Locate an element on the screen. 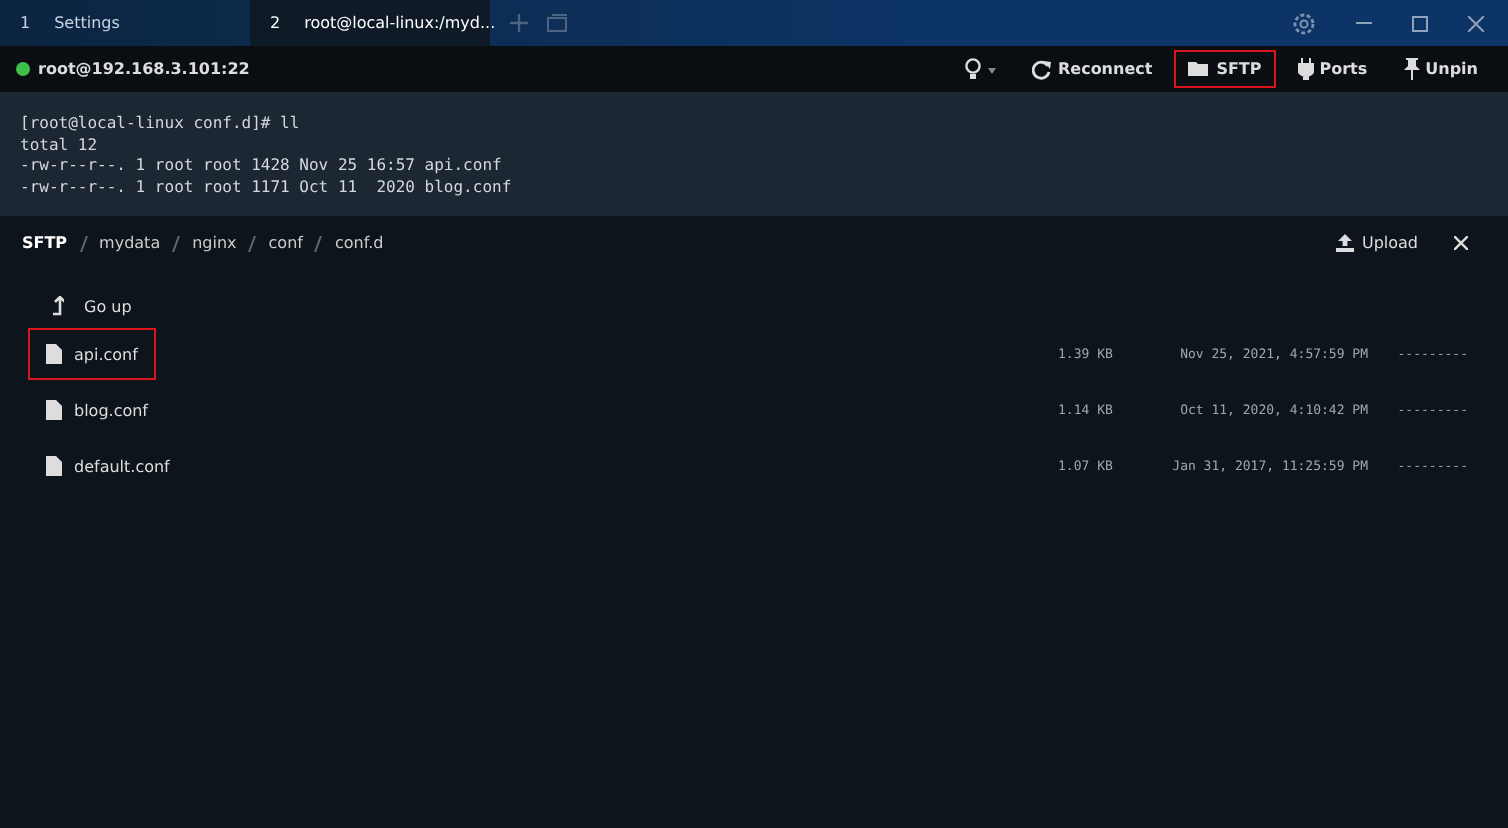 This screenshot has width=1508, height=828. terminal-line: total 12 is located at coordinates (60, 145).